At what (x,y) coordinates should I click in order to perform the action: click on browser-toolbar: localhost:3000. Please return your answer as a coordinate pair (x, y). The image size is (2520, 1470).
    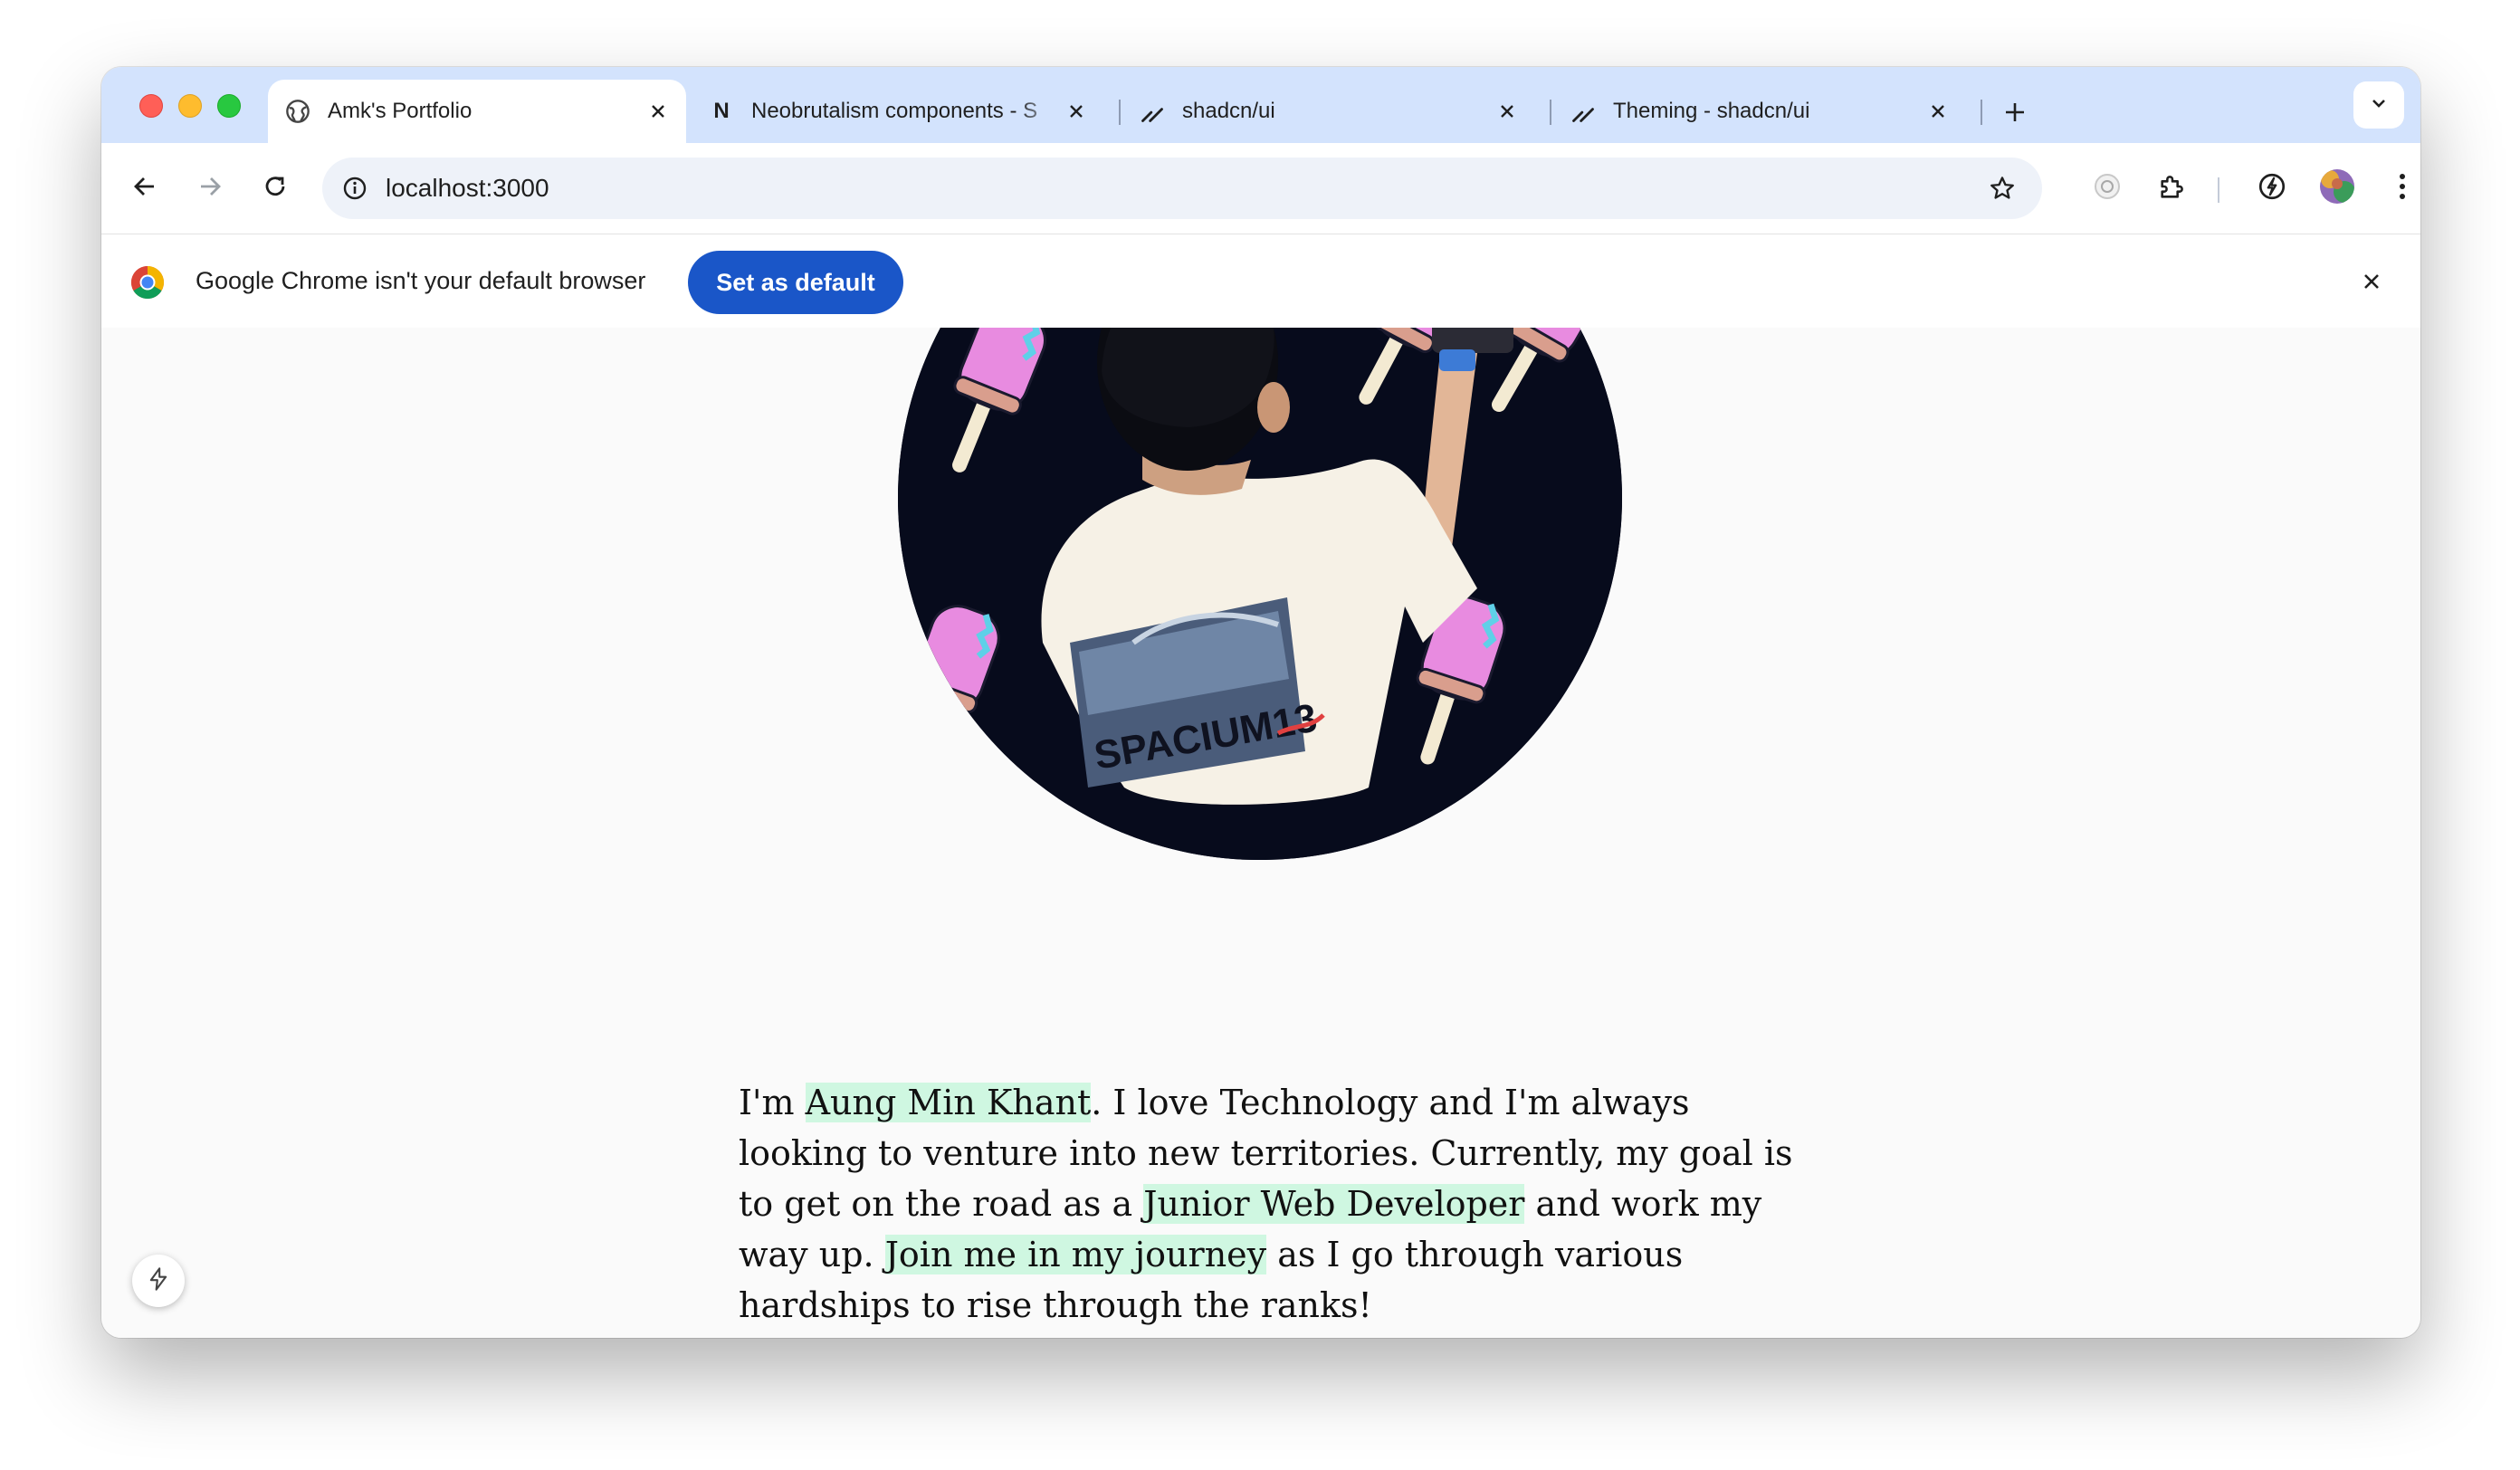
    Looking at the image, I should click on (1260, 188).